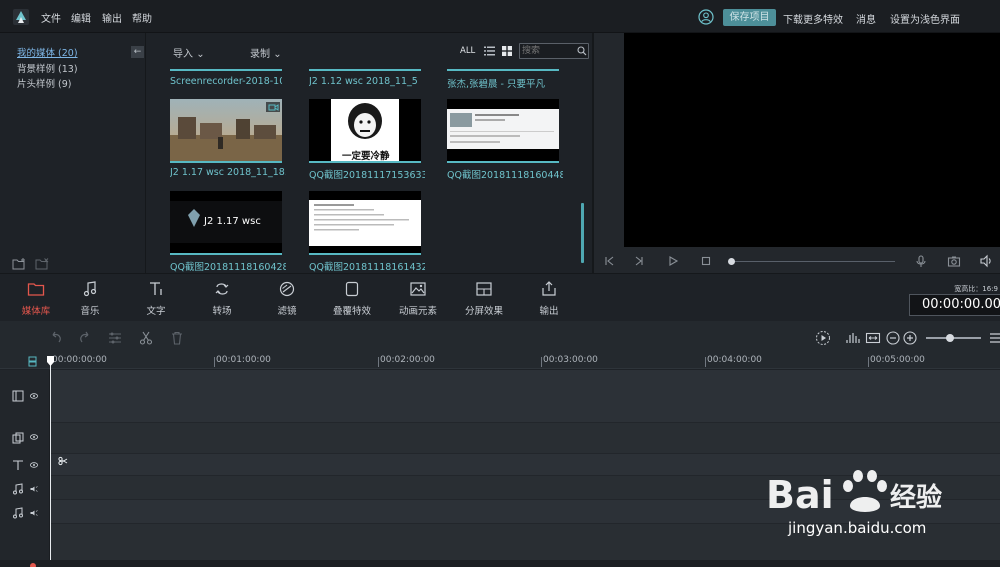 This screenshot has width=1000, height=567. I want to click on download-effects-link: 下载更多特效, so click(813, 18).